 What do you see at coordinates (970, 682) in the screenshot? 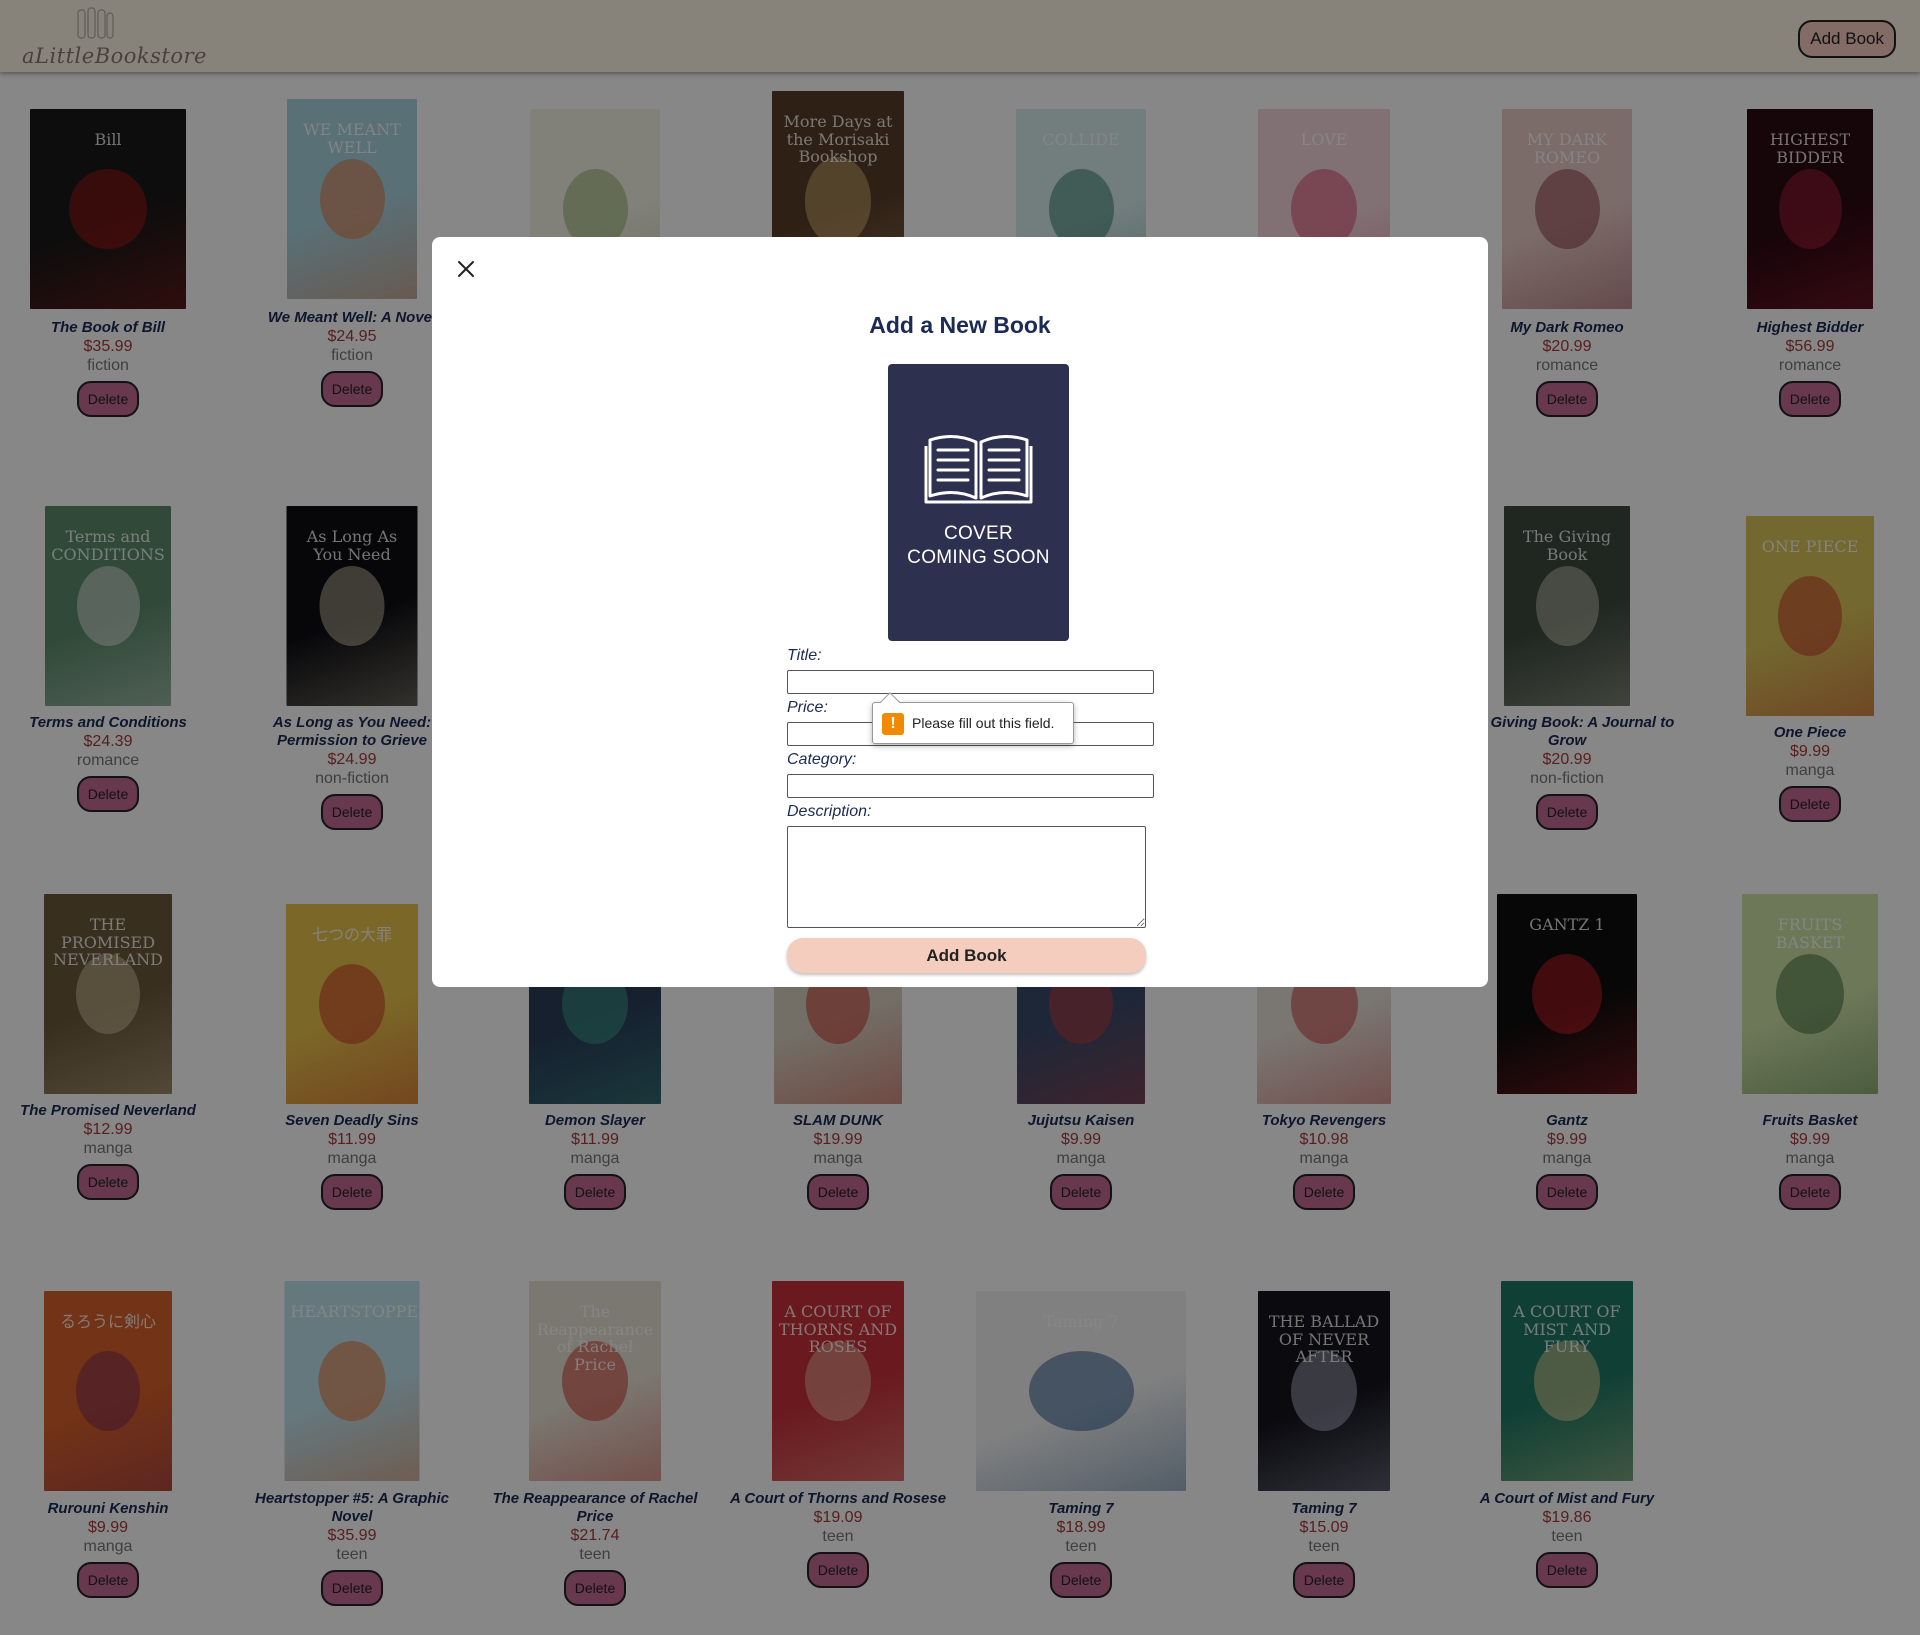
I see `title-input` at bounding box center [970, 682].